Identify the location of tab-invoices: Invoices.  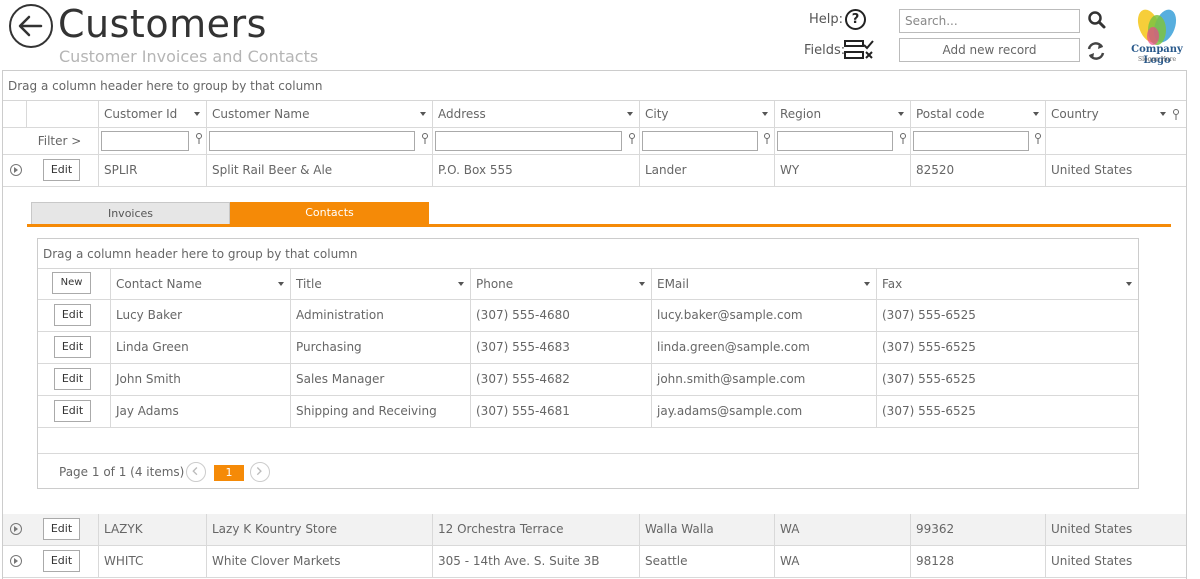
(130, 213).